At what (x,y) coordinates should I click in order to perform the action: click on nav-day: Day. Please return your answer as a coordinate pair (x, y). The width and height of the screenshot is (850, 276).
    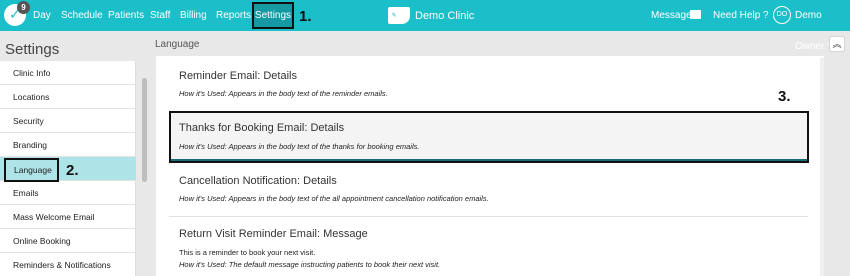
    Looking at the image, I should click on (42, 15).